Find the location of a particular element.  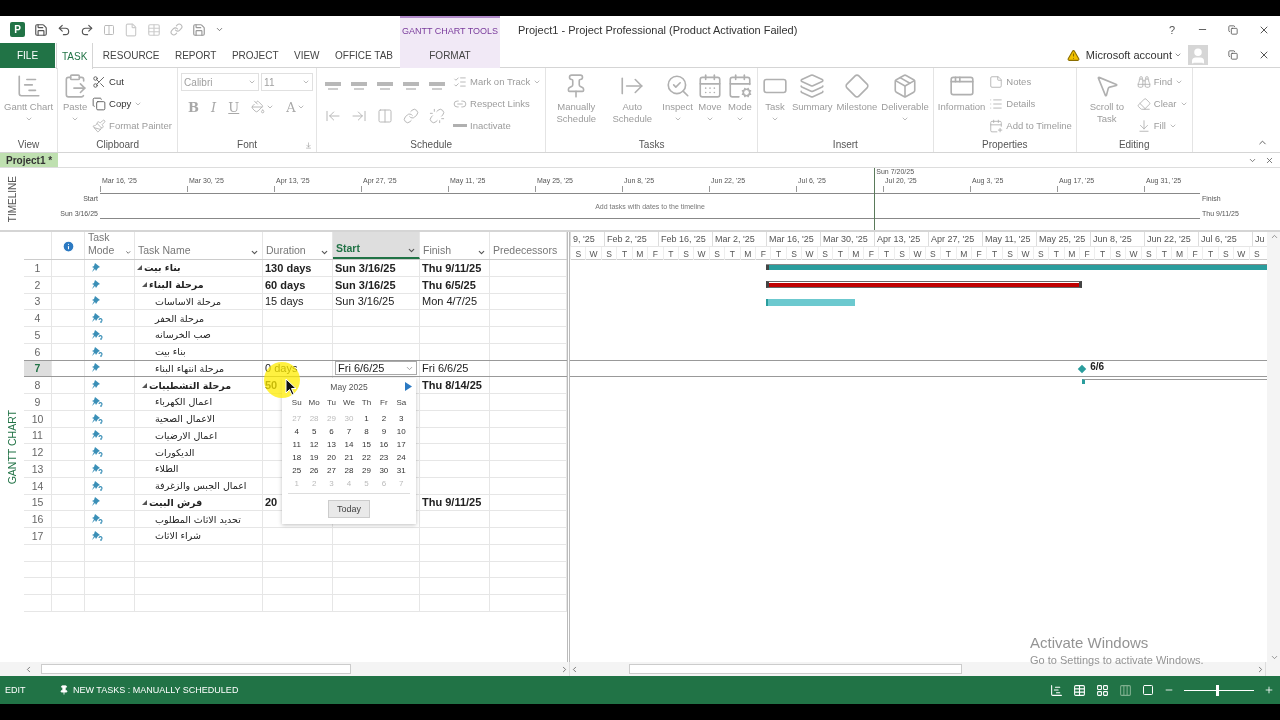

calendar-day: 28 is located at coordinates (349, 470).